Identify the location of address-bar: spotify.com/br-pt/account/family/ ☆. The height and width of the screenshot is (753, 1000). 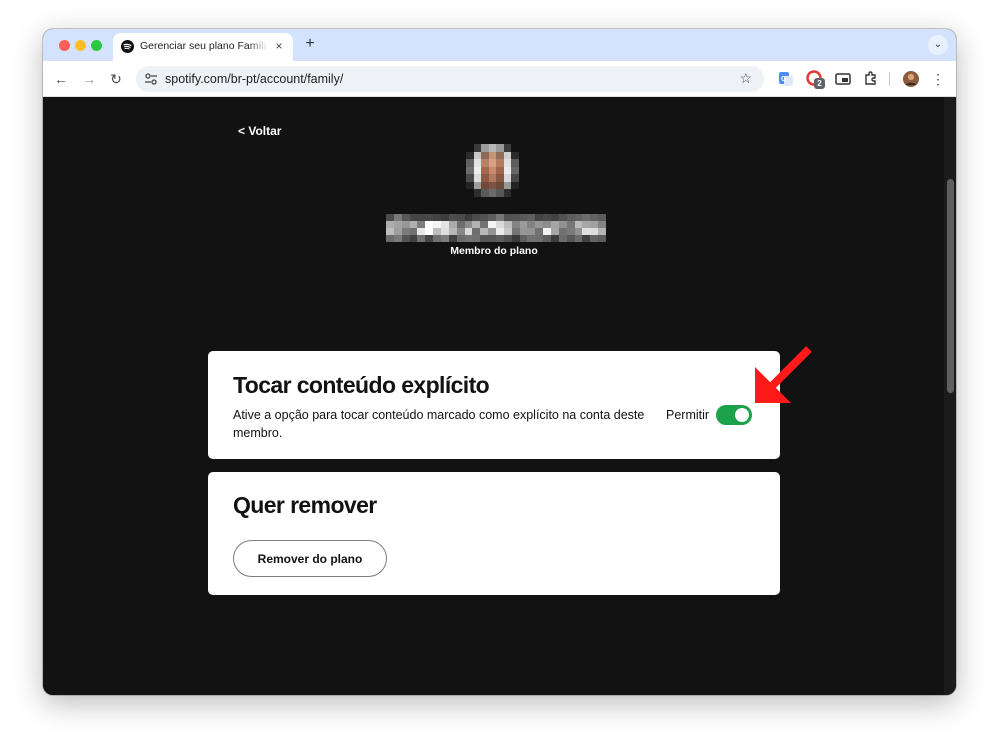
(450, 79).